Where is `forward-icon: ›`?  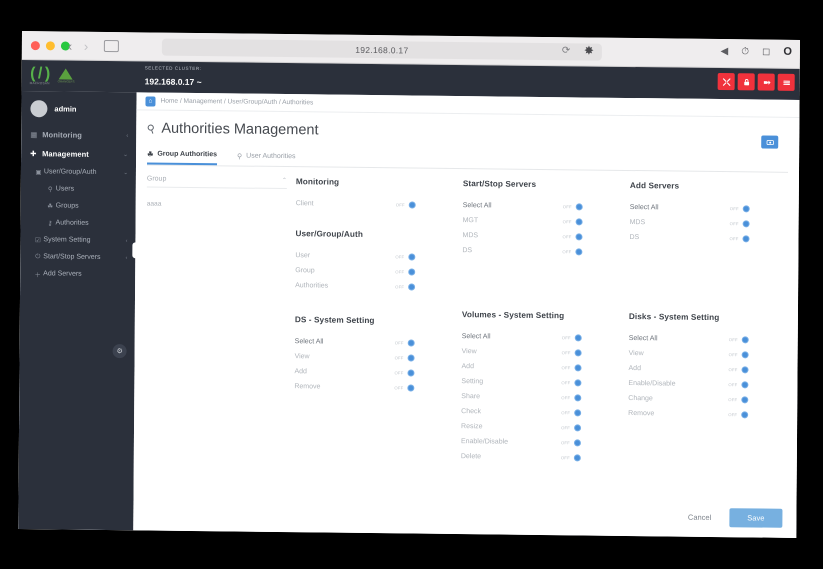
forward-icon: › is located at coordinates (86, 46).